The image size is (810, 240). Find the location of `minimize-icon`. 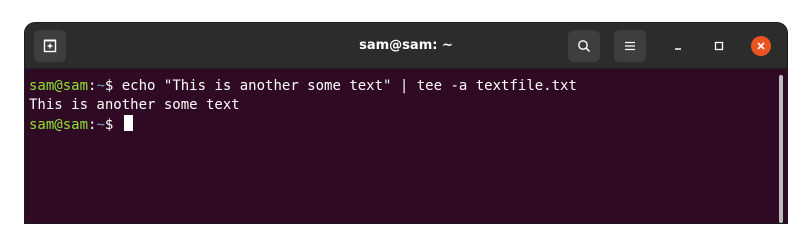

minimize-icon is located at coordinates (678, 49).